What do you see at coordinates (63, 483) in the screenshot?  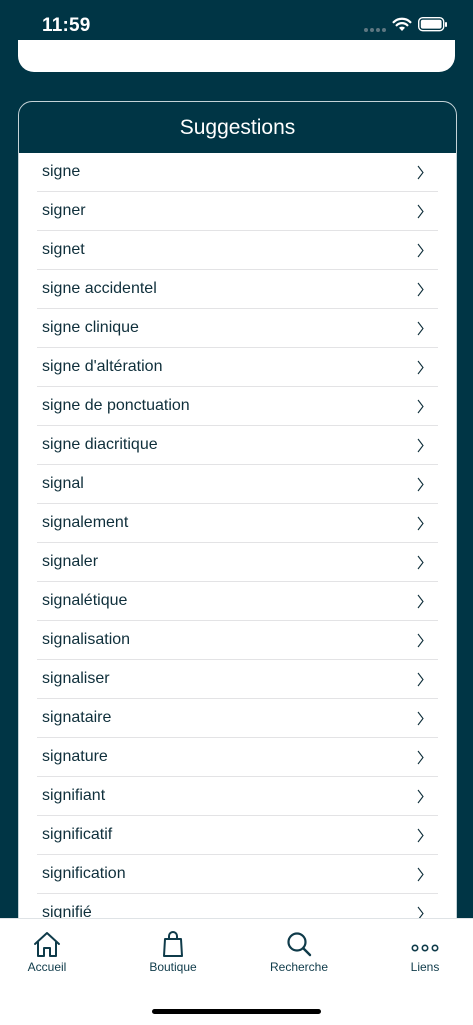 I see `suggestion-label: signal` at bounding box center [63, 483].